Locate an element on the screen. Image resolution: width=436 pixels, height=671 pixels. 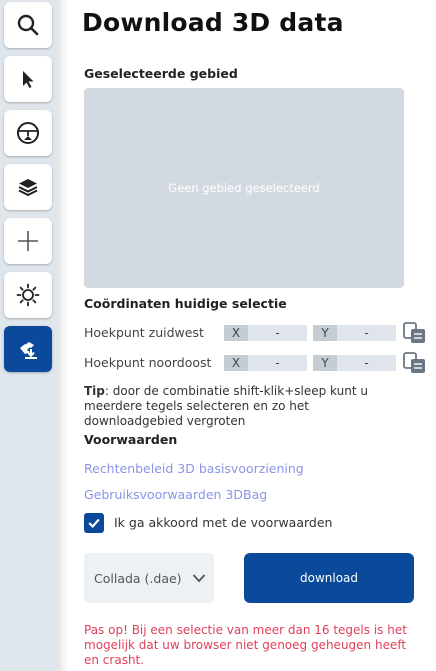
preview-placeholder: Geen gebied geselecteerd is located at coordinates (244, 188).